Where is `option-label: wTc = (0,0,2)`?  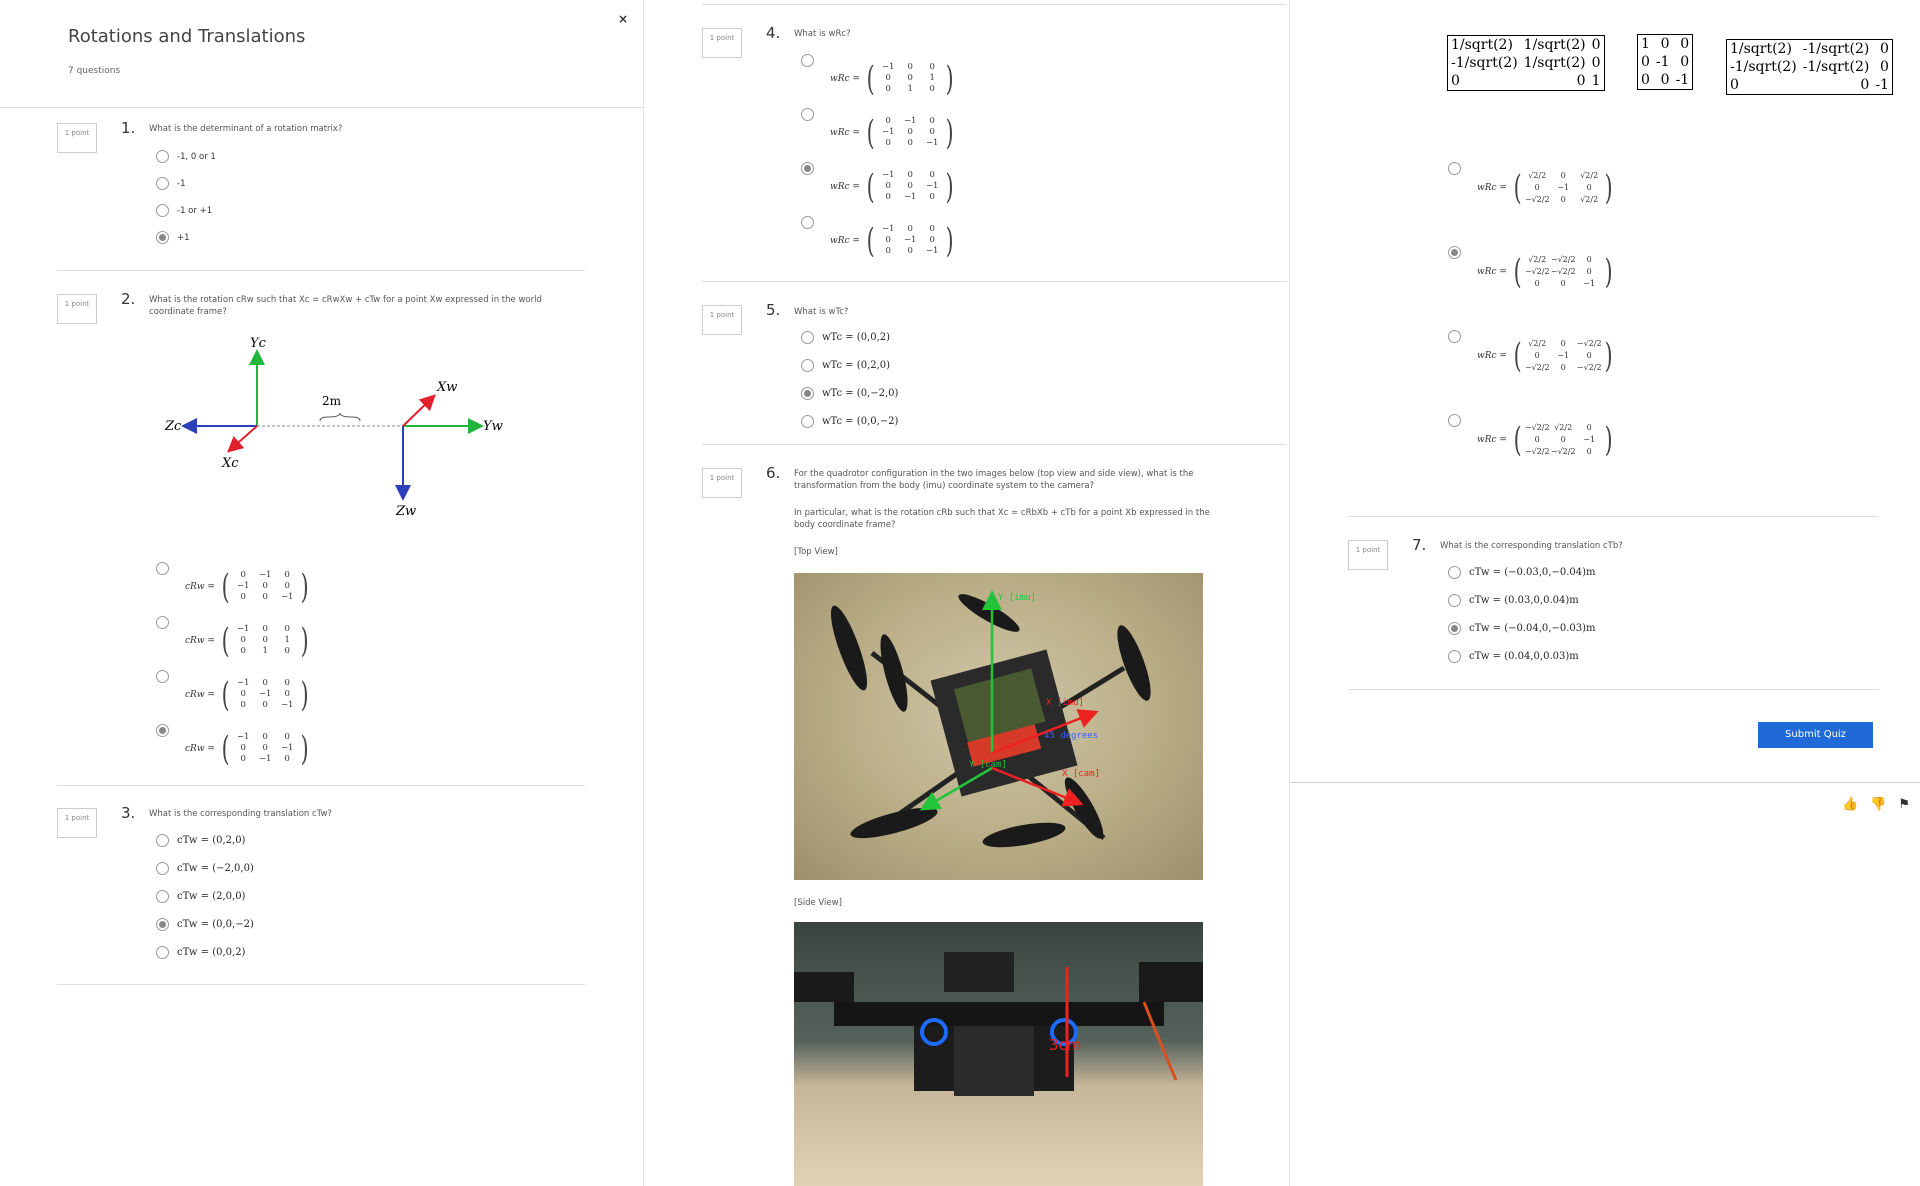 option-label: wTc = (0,0,2) is located at coordinates (856, 337).